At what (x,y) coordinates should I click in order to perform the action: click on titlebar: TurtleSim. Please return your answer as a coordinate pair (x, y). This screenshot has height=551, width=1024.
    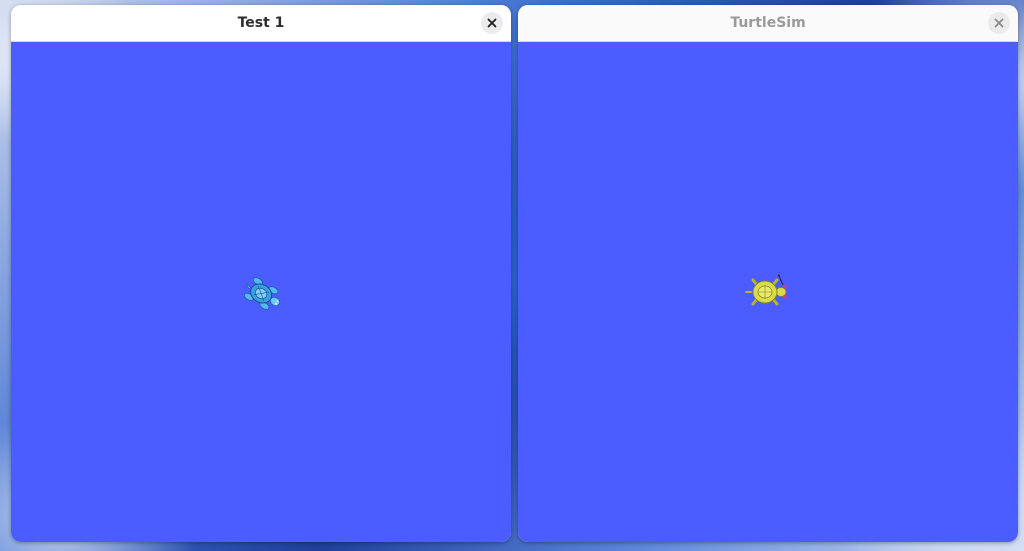
    Looking at the image, I should click on (768, 23).